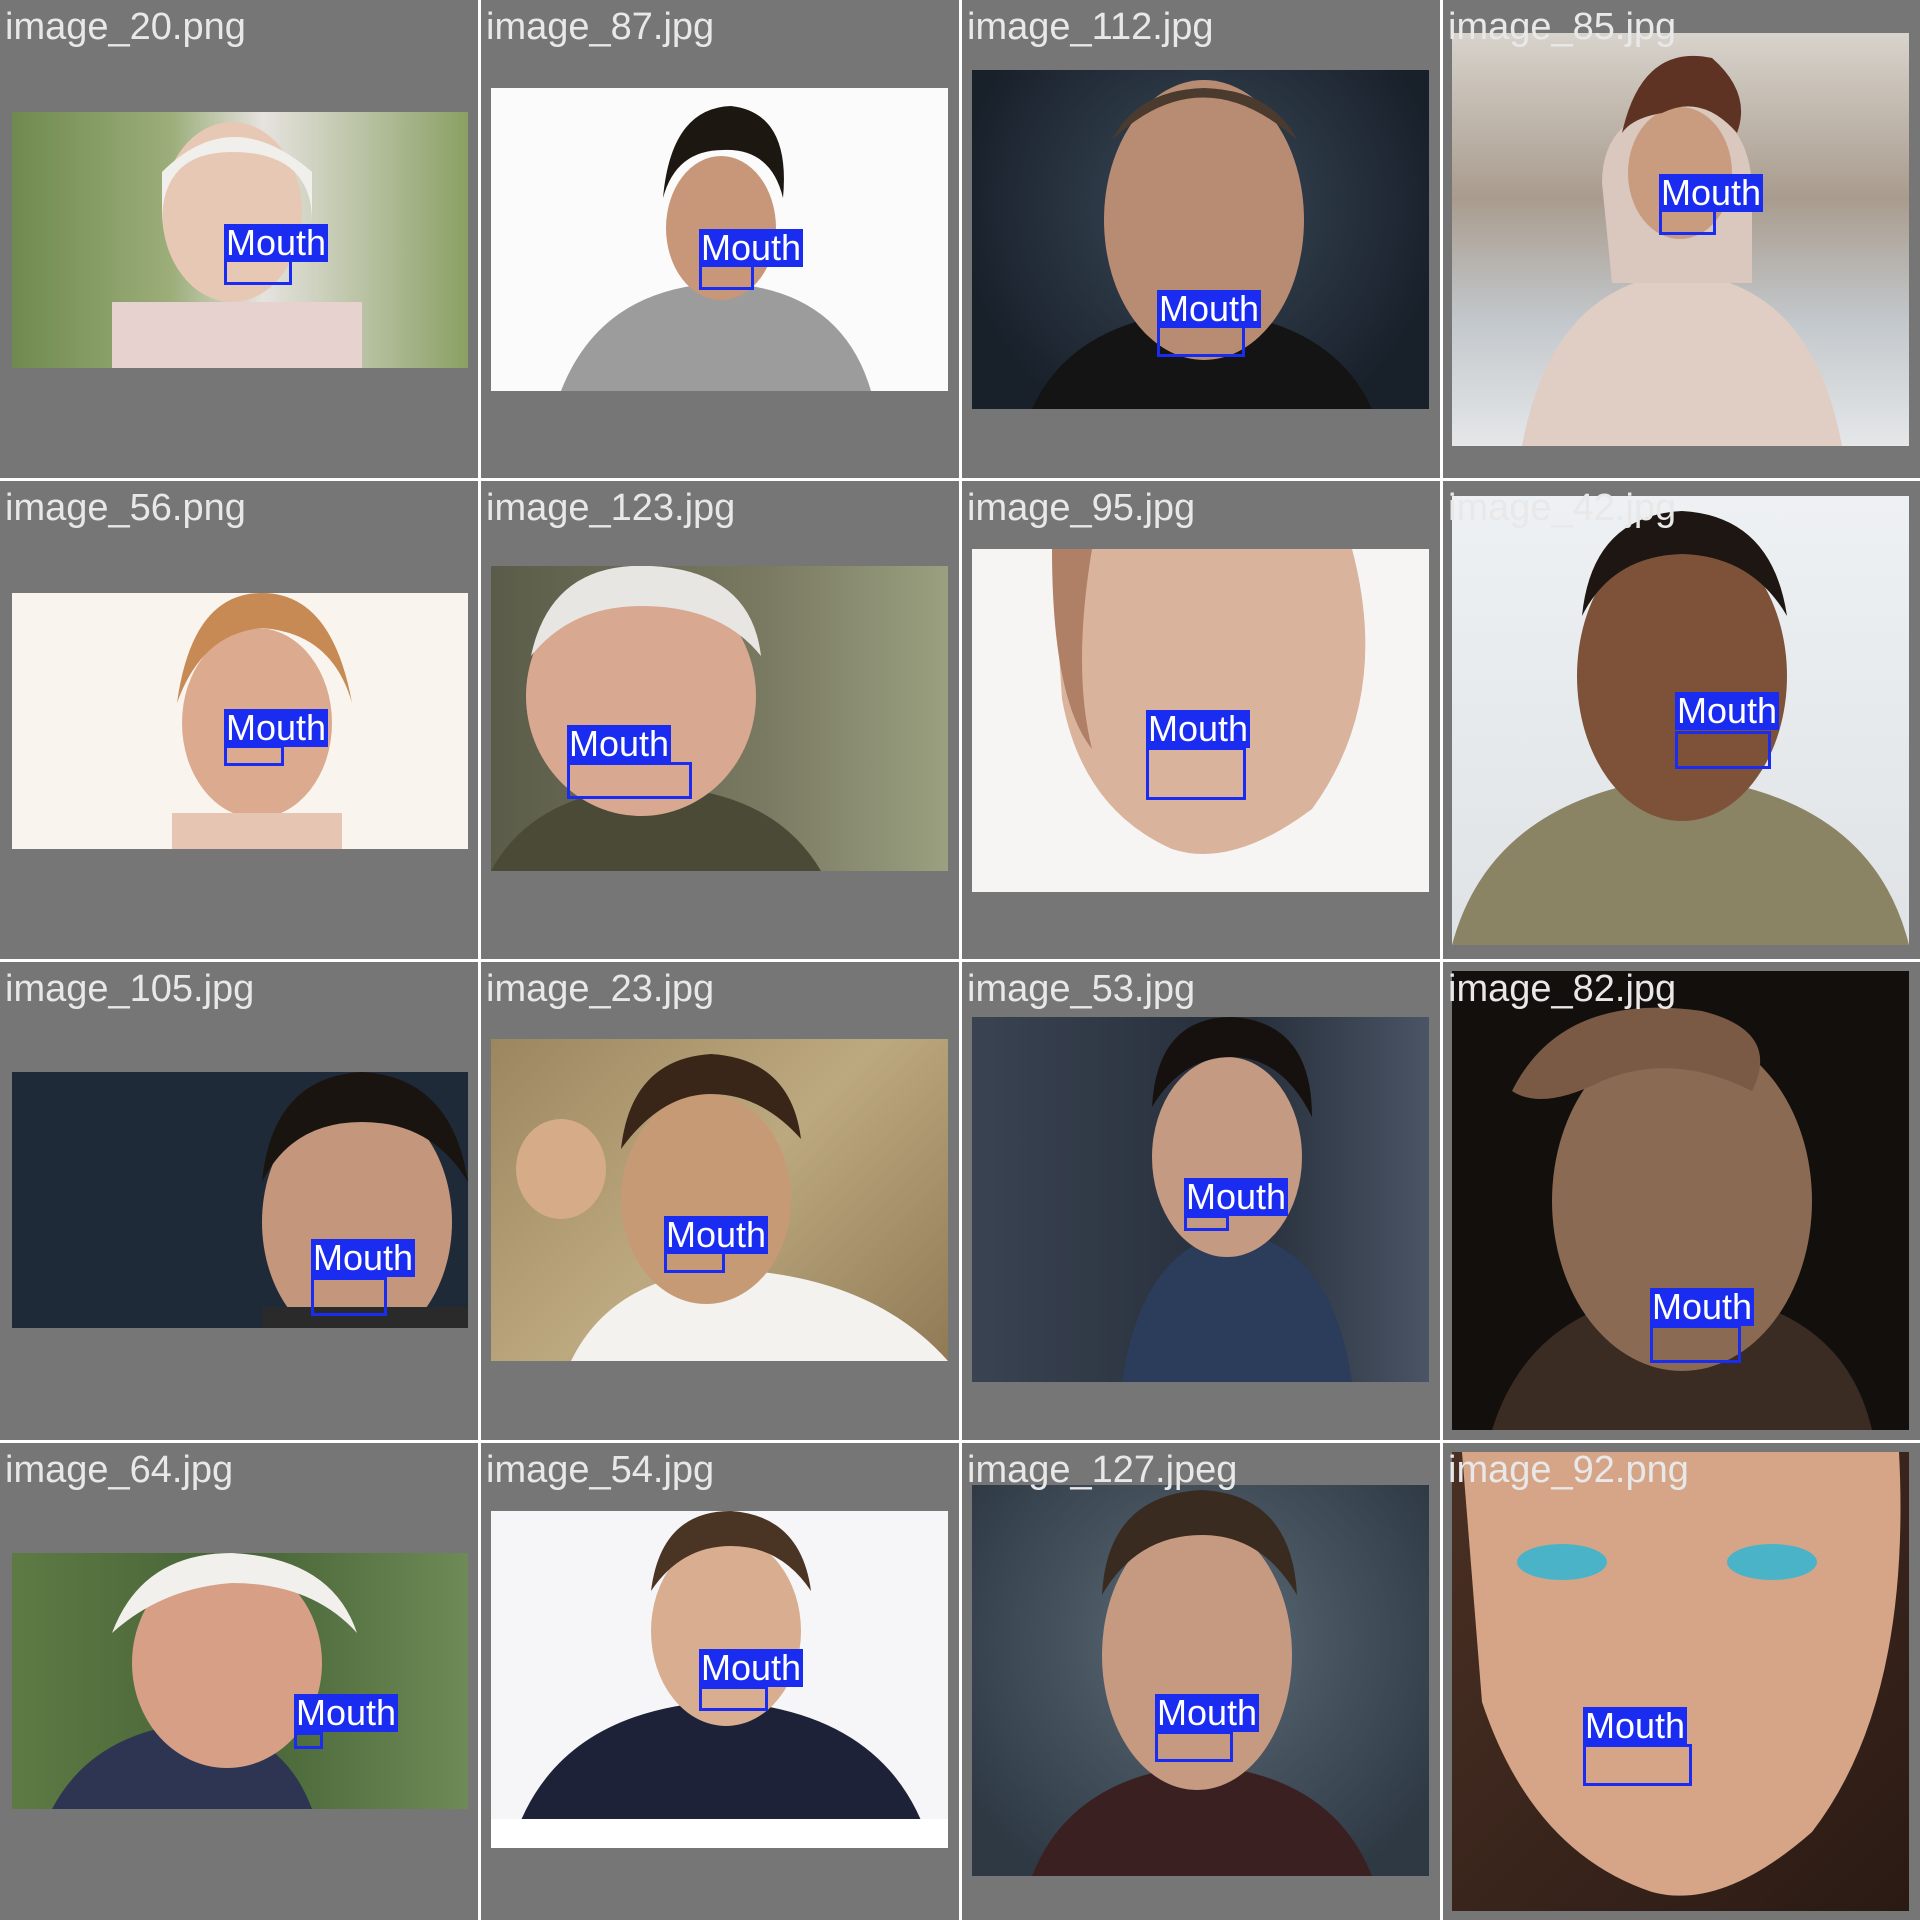 Image resolution: width=1920 pixels, height=1920 pixels. Describe the element at coordinates (1562, 989) in the screenshot. I see `tile-filename: image_82.jpg` at that location.